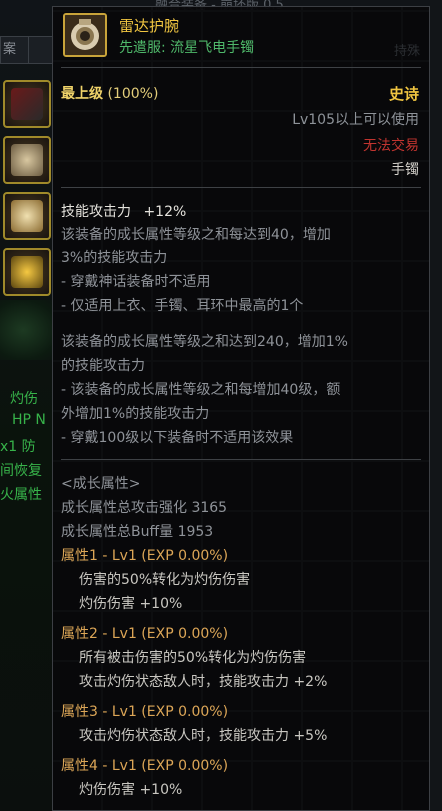 The image size is (442, 811). I want to click on rarity-label: 史诗, so click(403, 94).